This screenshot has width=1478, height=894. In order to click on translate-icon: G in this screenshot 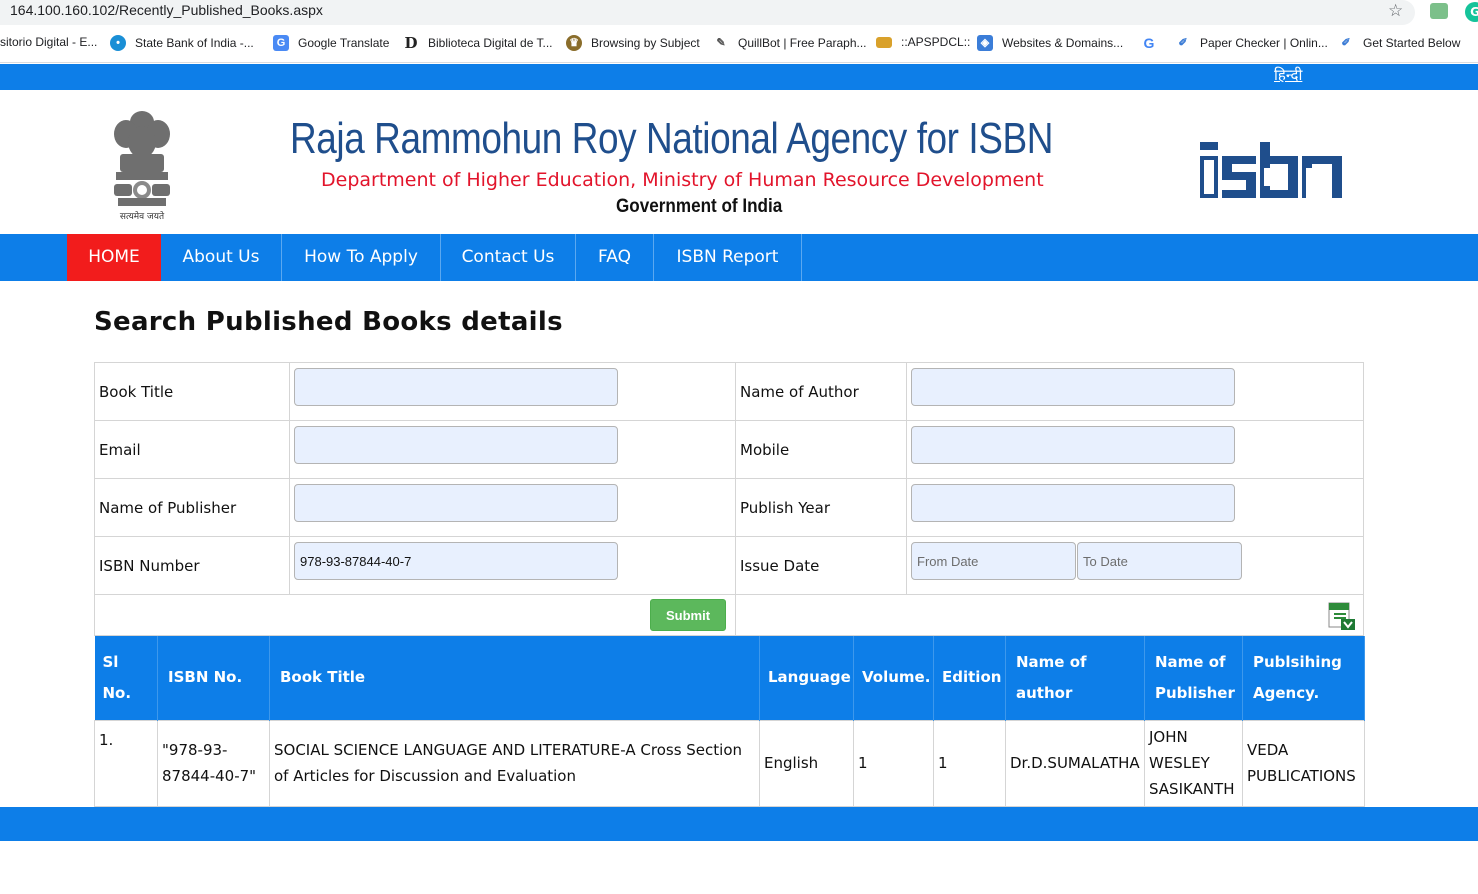, I will do `click(281, 43)`.